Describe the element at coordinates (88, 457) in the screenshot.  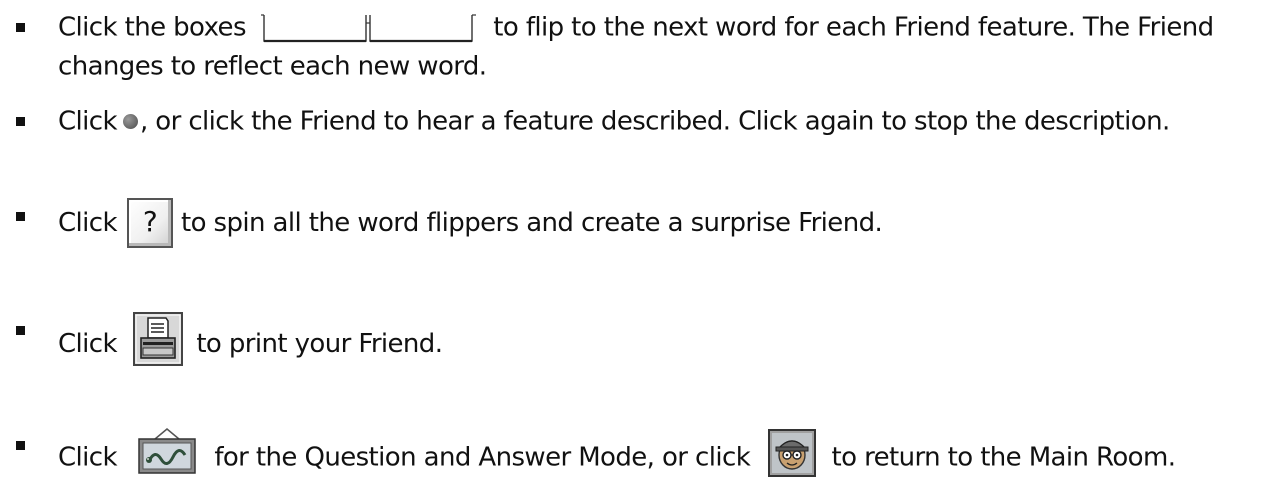
I see `instruction-5-before: Click` at that location.